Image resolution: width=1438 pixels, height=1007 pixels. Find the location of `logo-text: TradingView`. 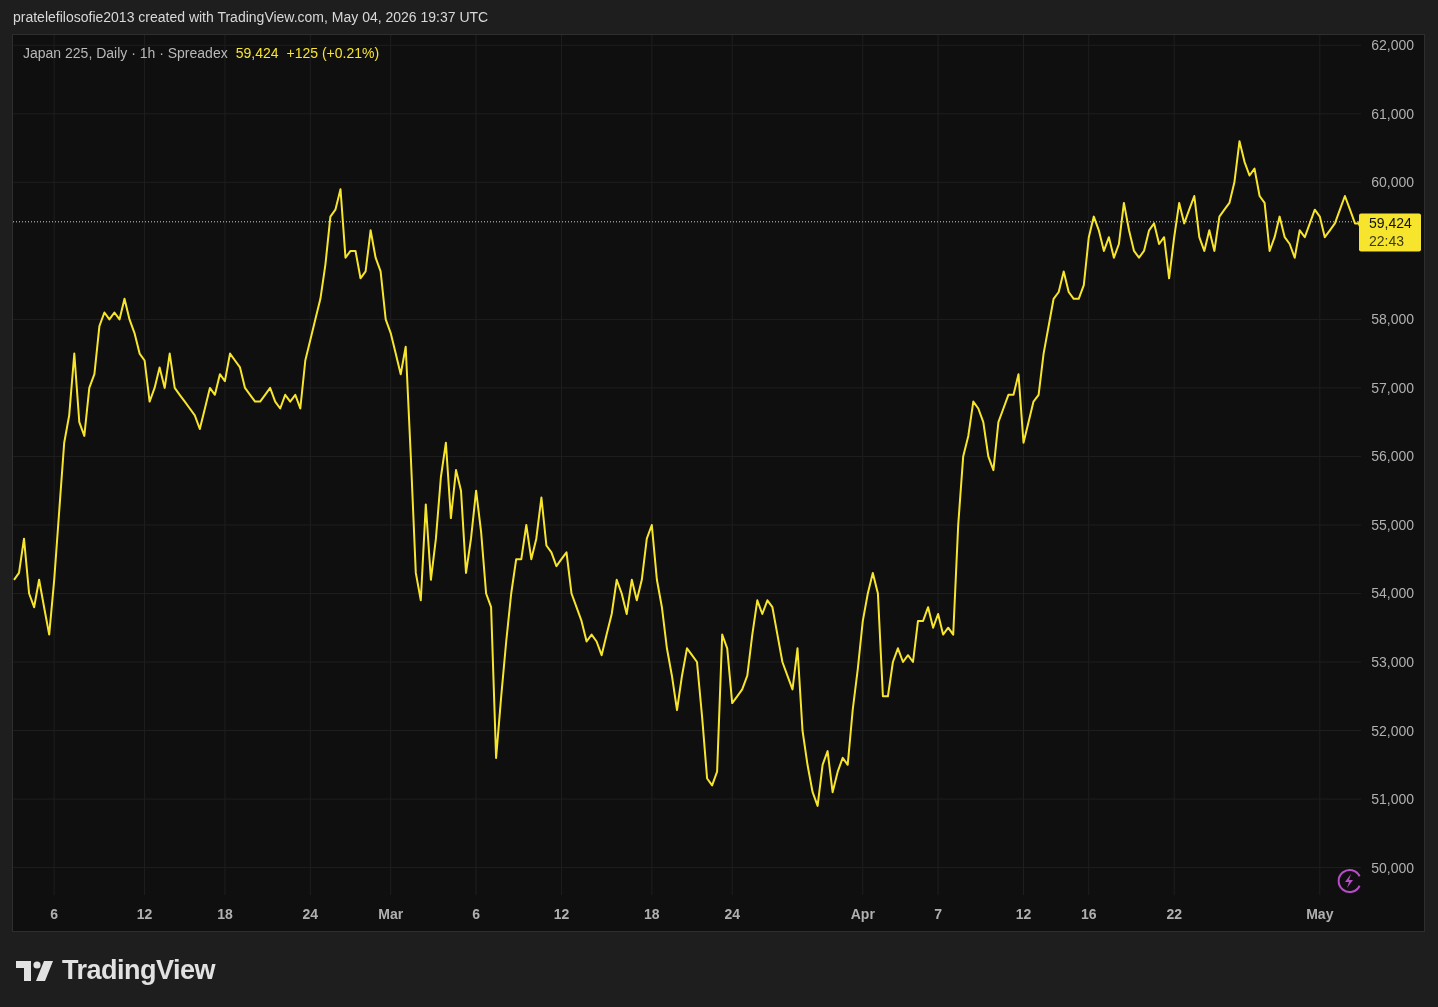

logo-text: TradingView is located at coordinates (139, 970).